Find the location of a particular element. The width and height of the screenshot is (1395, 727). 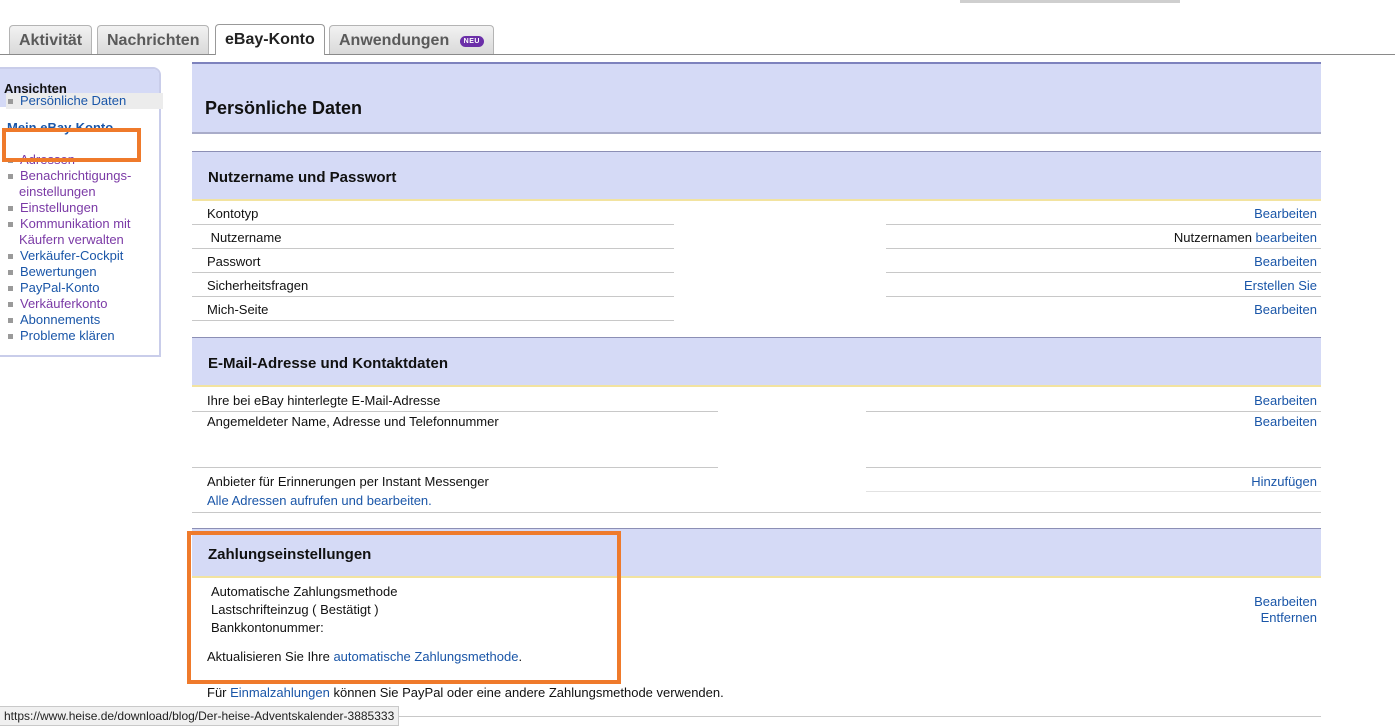

account-row-mich-seite: Mich-Seite Bearbeiten is located at coordinates (756, 309).